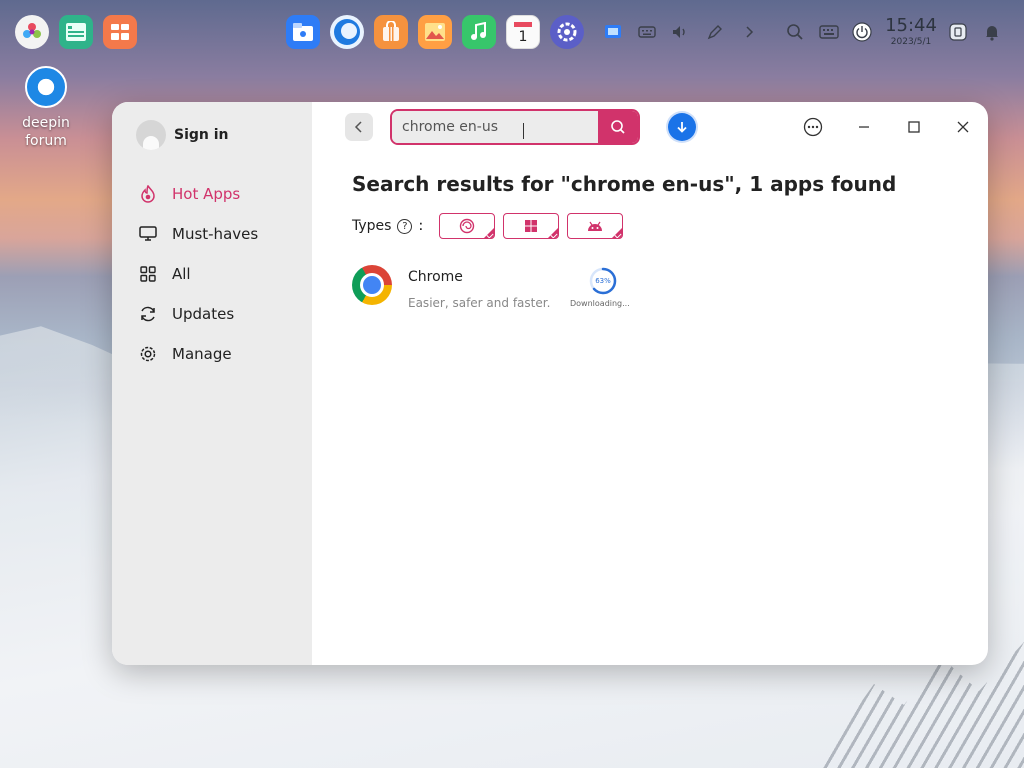 This screenshot has height=768, width=1024. I want to click on pen-icon, so click(715, 32).